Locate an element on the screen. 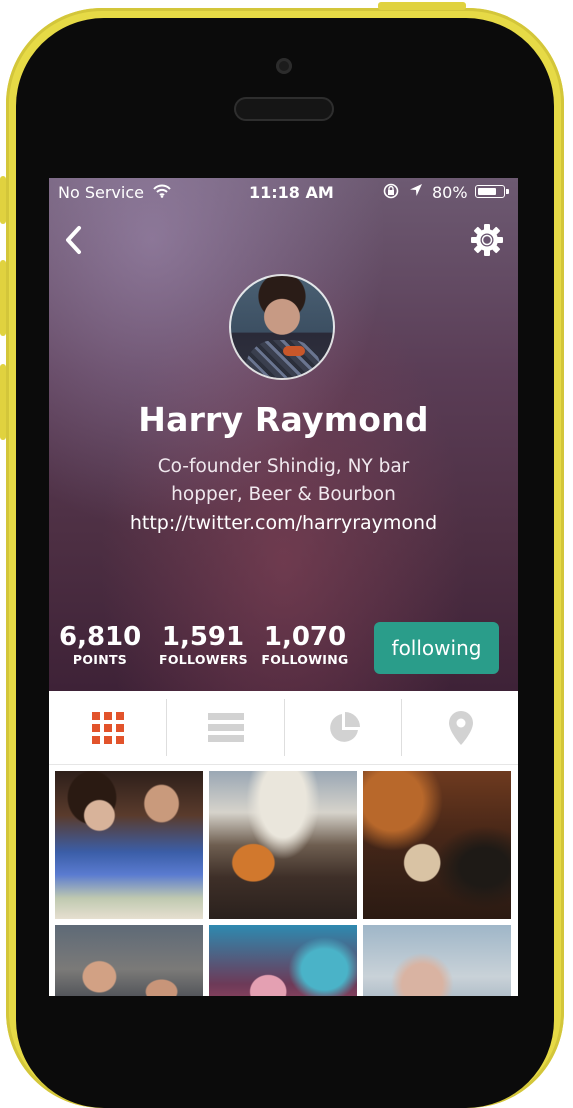 The height and width of the screenshot is (1108, 573). tab-grid is located at coordinates (107, 727).